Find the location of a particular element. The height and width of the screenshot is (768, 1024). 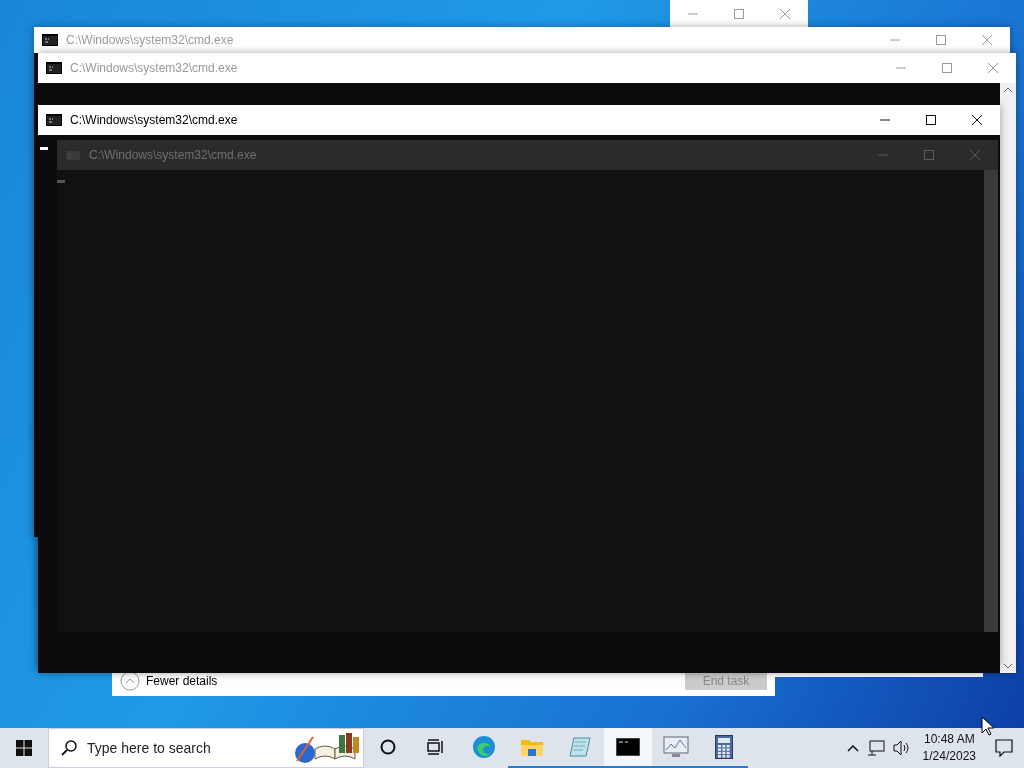

clock-date: 1/24/2023 is located at coordinates (949, 756).